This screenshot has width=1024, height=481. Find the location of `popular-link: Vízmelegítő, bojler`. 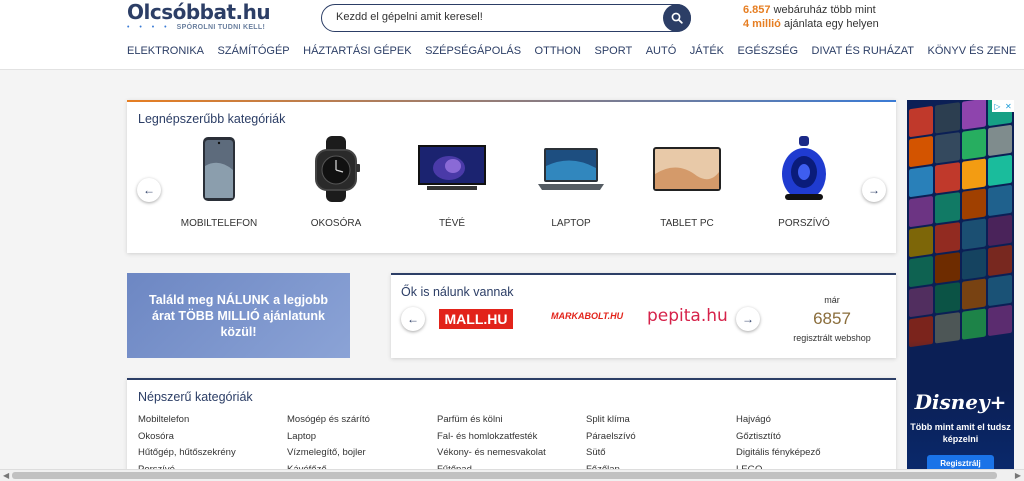

popular-link: Vízmelegítő, bojler is located at coordinates (328, 455).